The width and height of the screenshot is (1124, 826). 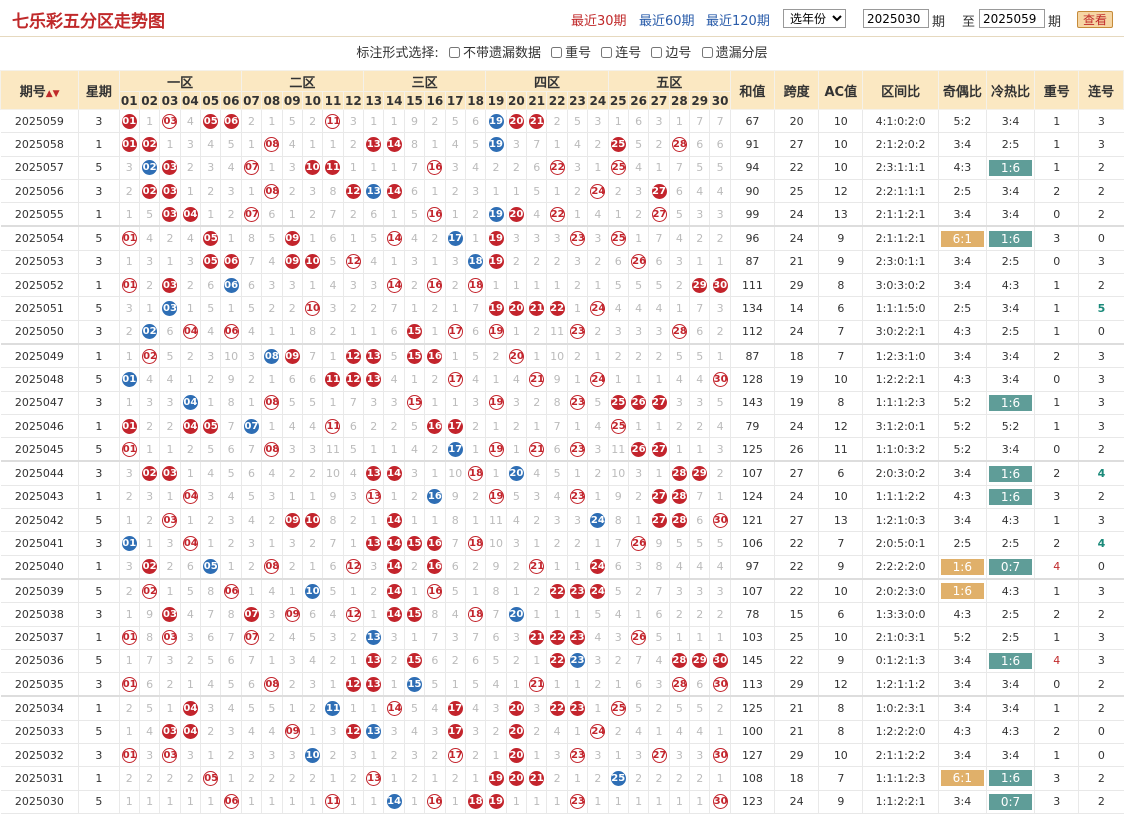 What do you see at coordinates (53, 94) in the screenshot?
I see `sort-icon: ▲▼` at bounding box center [53, 94].